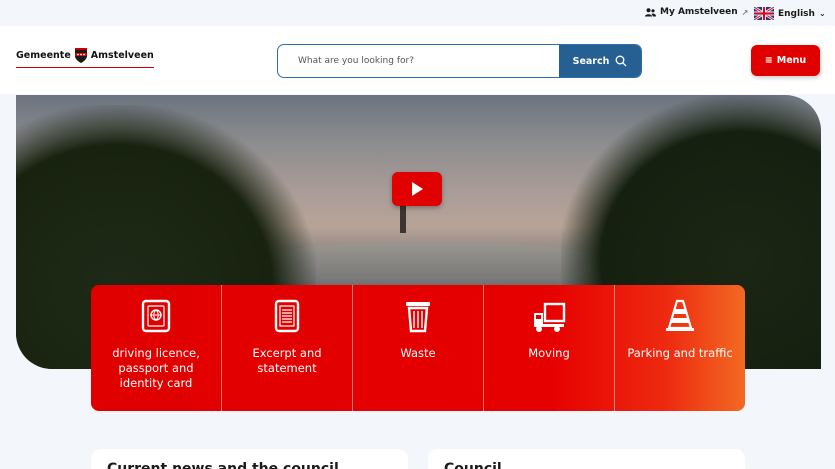  What do you see at coordinates (549, 353) in the screenshot?
I see `tile-label: Moving` at bounding box center [549, 353].